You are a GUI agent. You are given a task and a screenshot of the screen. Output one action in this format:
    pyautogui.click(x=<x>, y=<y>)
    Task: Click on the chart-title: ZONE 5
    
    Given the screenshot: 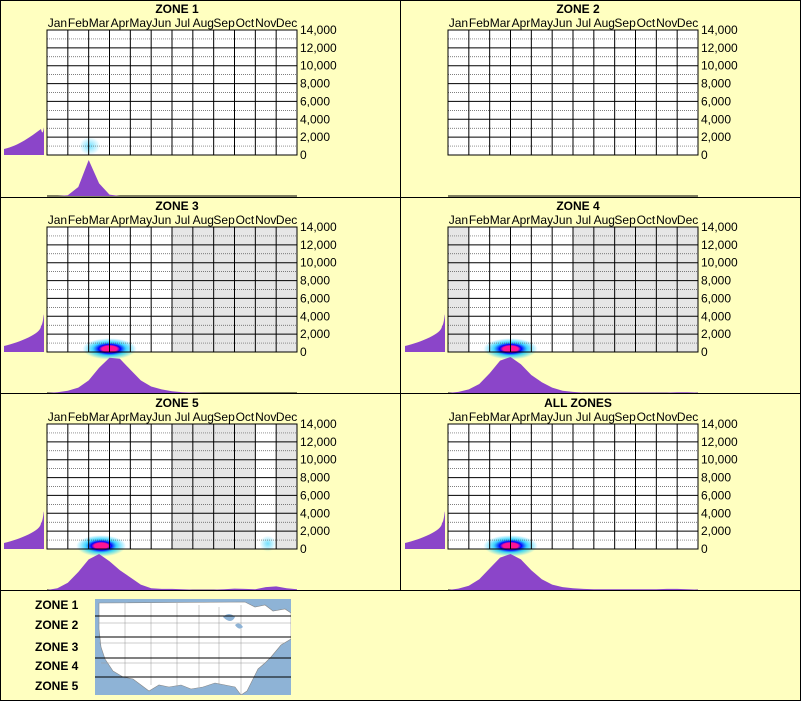 What is the action you would take?
    pyautogui.click(x=177, y=403)
    